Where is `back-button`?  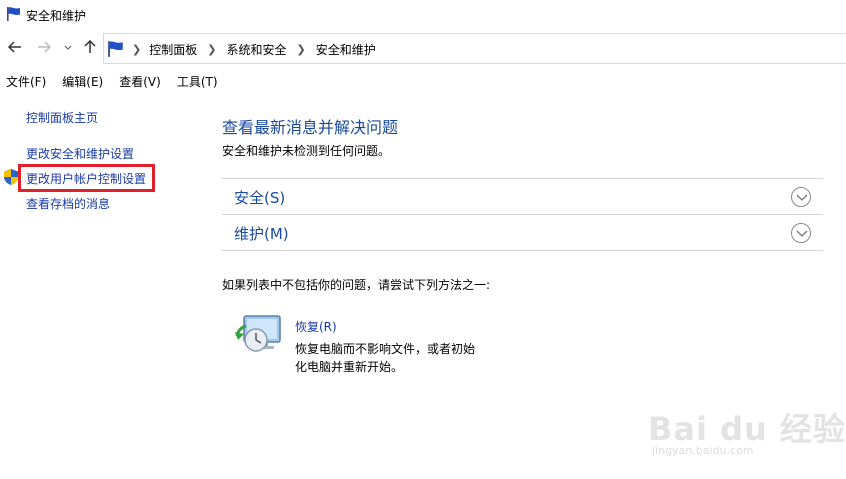
back-button is located at coordinates (14, 49).